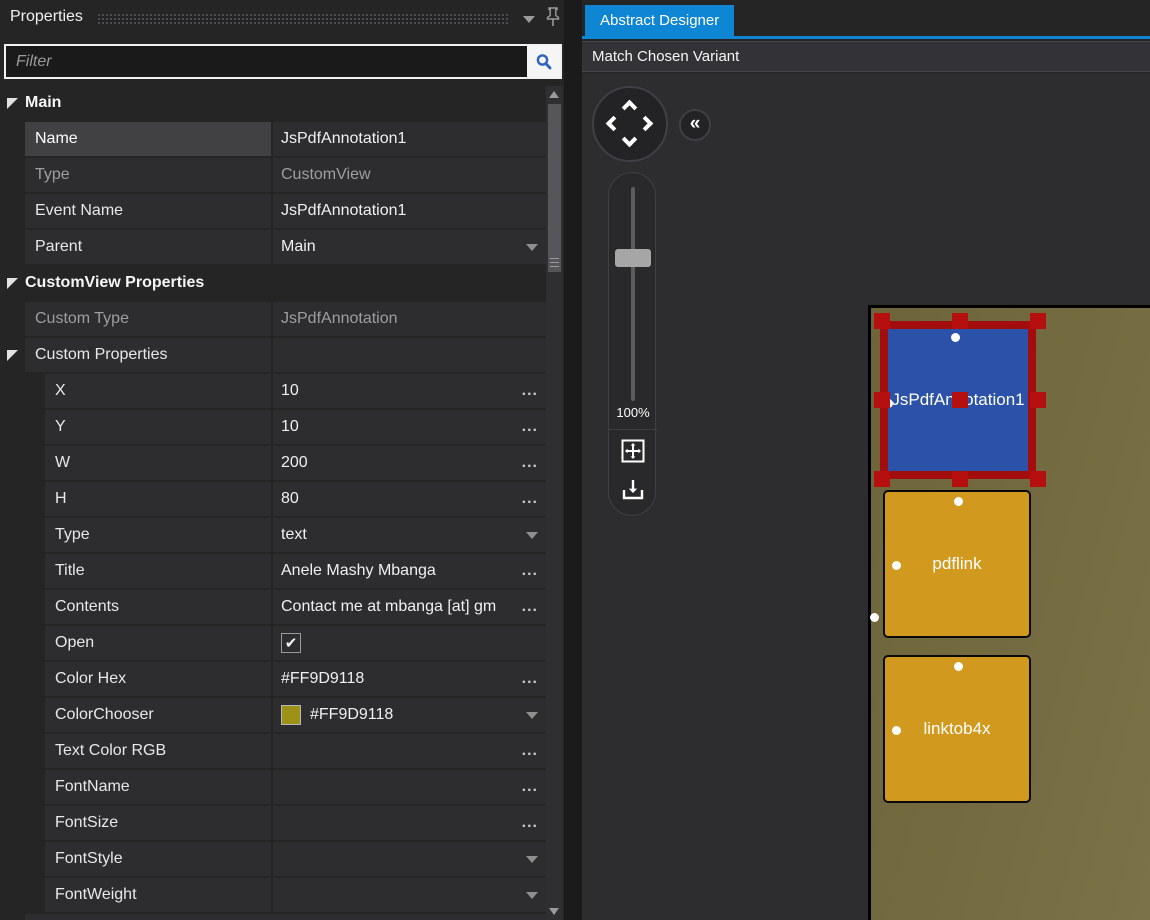  What do you see at coordinates (409, 643) in the screenshot?
I see `property-value-cell: ✔` at bounding box center [409, 643].